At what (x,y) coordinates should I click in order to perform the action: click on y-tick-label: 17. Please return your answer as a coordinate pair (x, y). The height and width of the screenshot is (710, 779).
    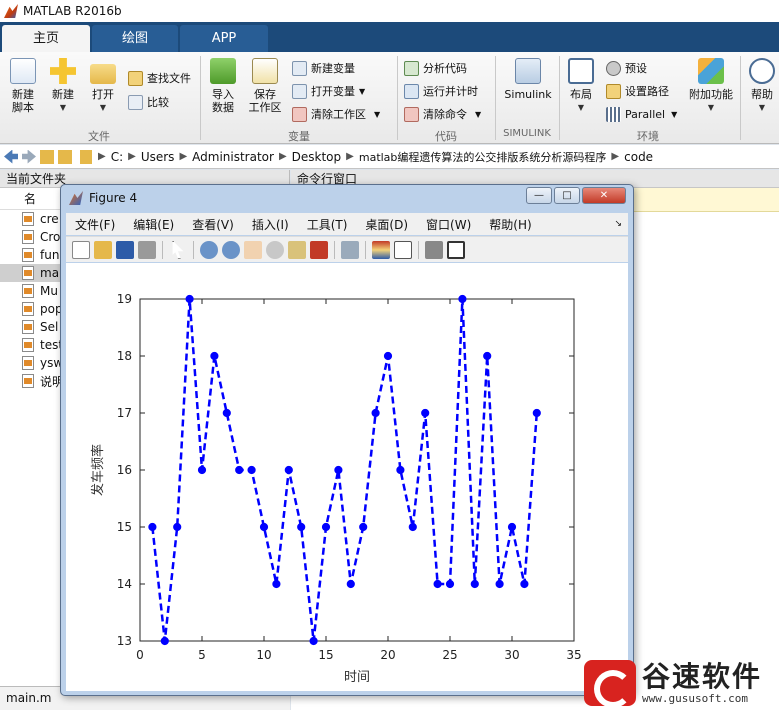
    Looking at the image, I should click on (124, 413).